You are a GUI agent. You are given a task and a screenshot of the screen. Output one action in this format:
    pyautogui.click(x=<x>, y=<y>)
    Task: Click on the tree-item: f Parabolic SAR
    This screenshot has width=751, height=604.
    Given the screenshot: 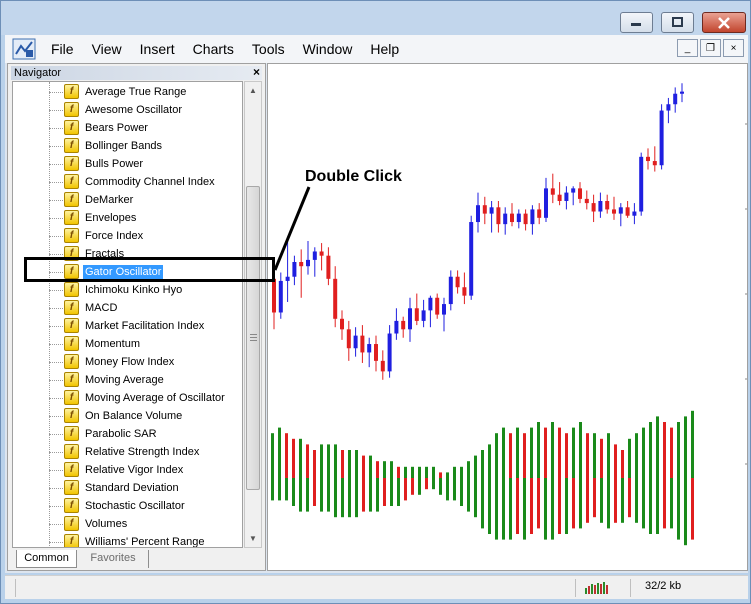 What is the action you would take?
    pyautogui.click(x=145, y=434)
    